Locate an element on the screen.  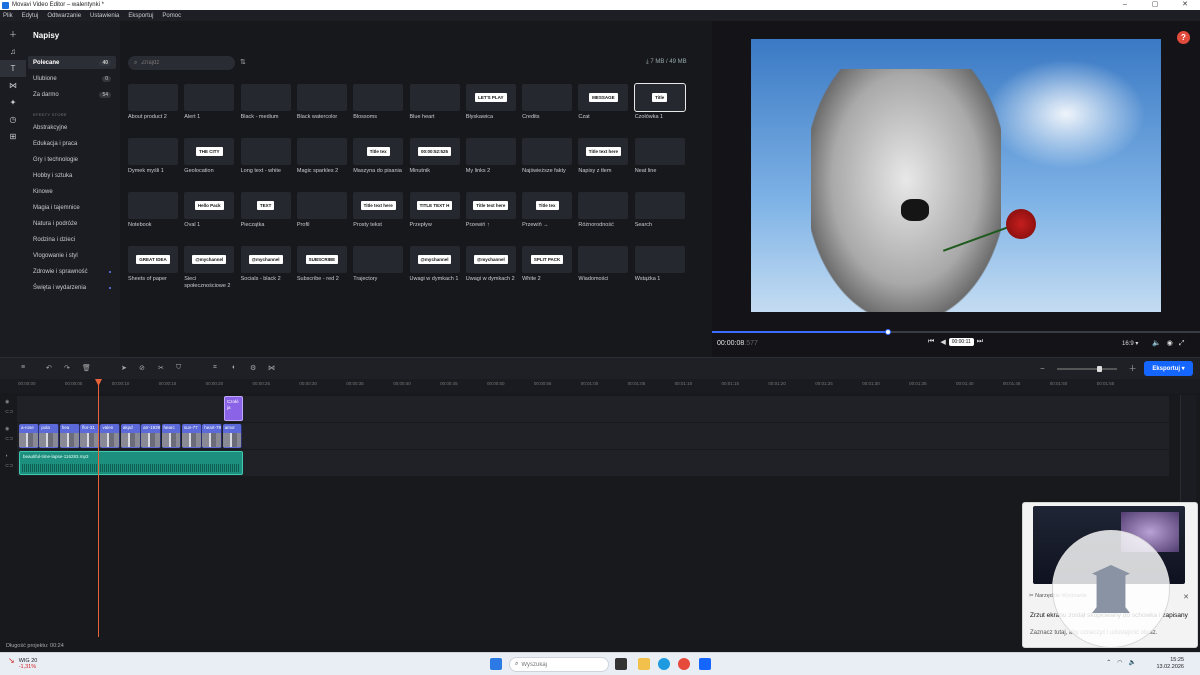
taskbar-search-input is located at coordinates (556, 664).